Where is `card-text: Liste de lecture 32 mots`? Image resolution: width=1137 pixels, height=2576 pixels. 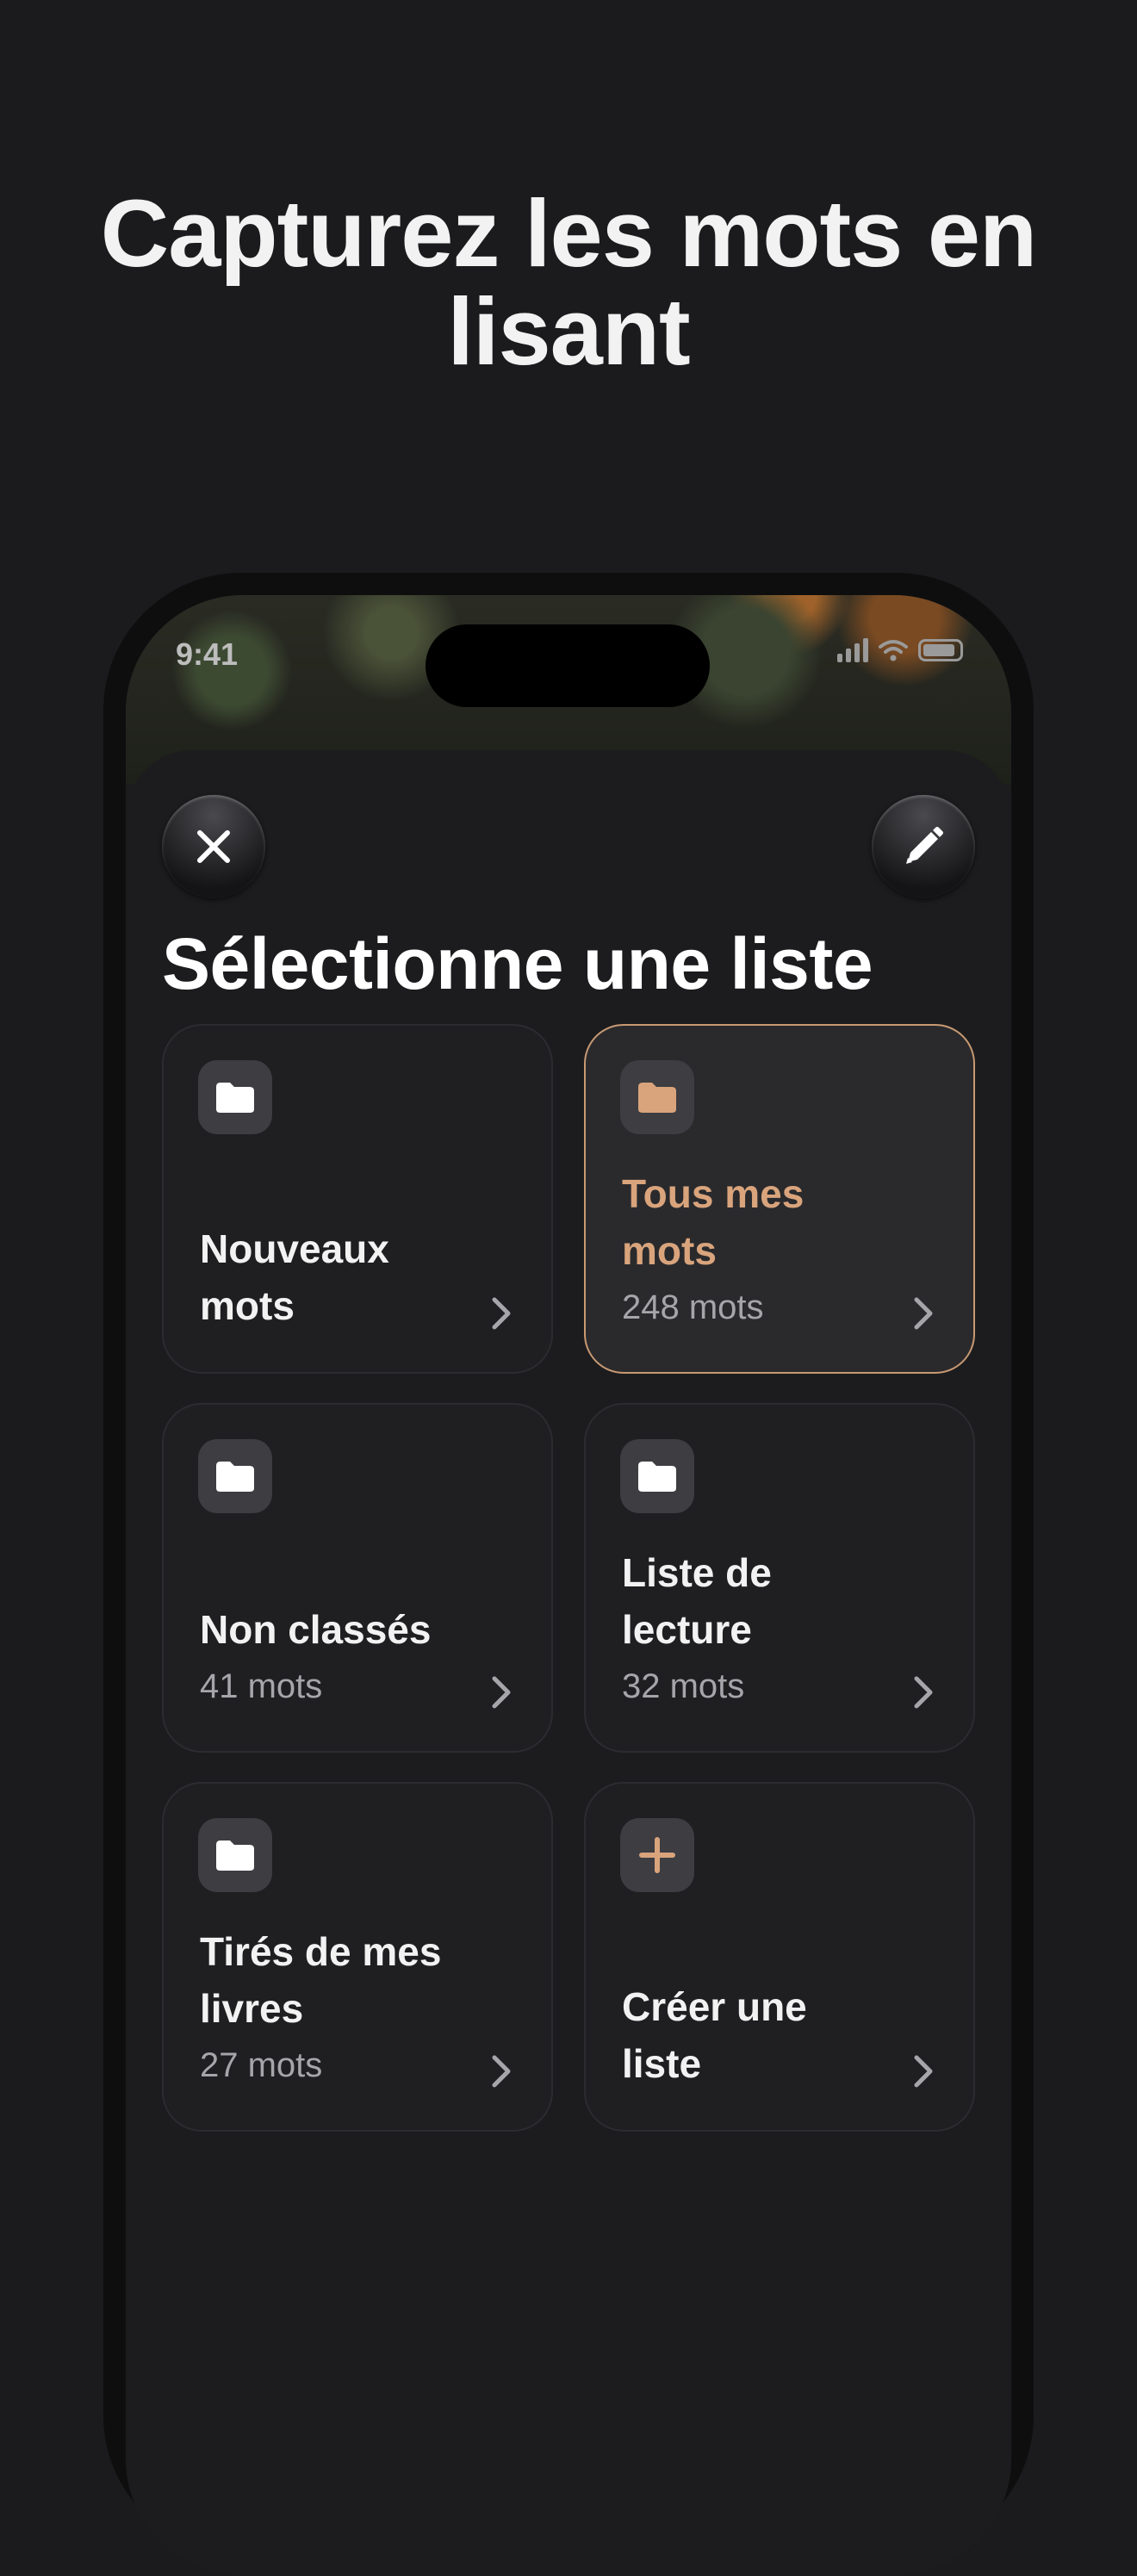
card-text: Liste de lecture 32 mots is located at coordinates (759, 1628).